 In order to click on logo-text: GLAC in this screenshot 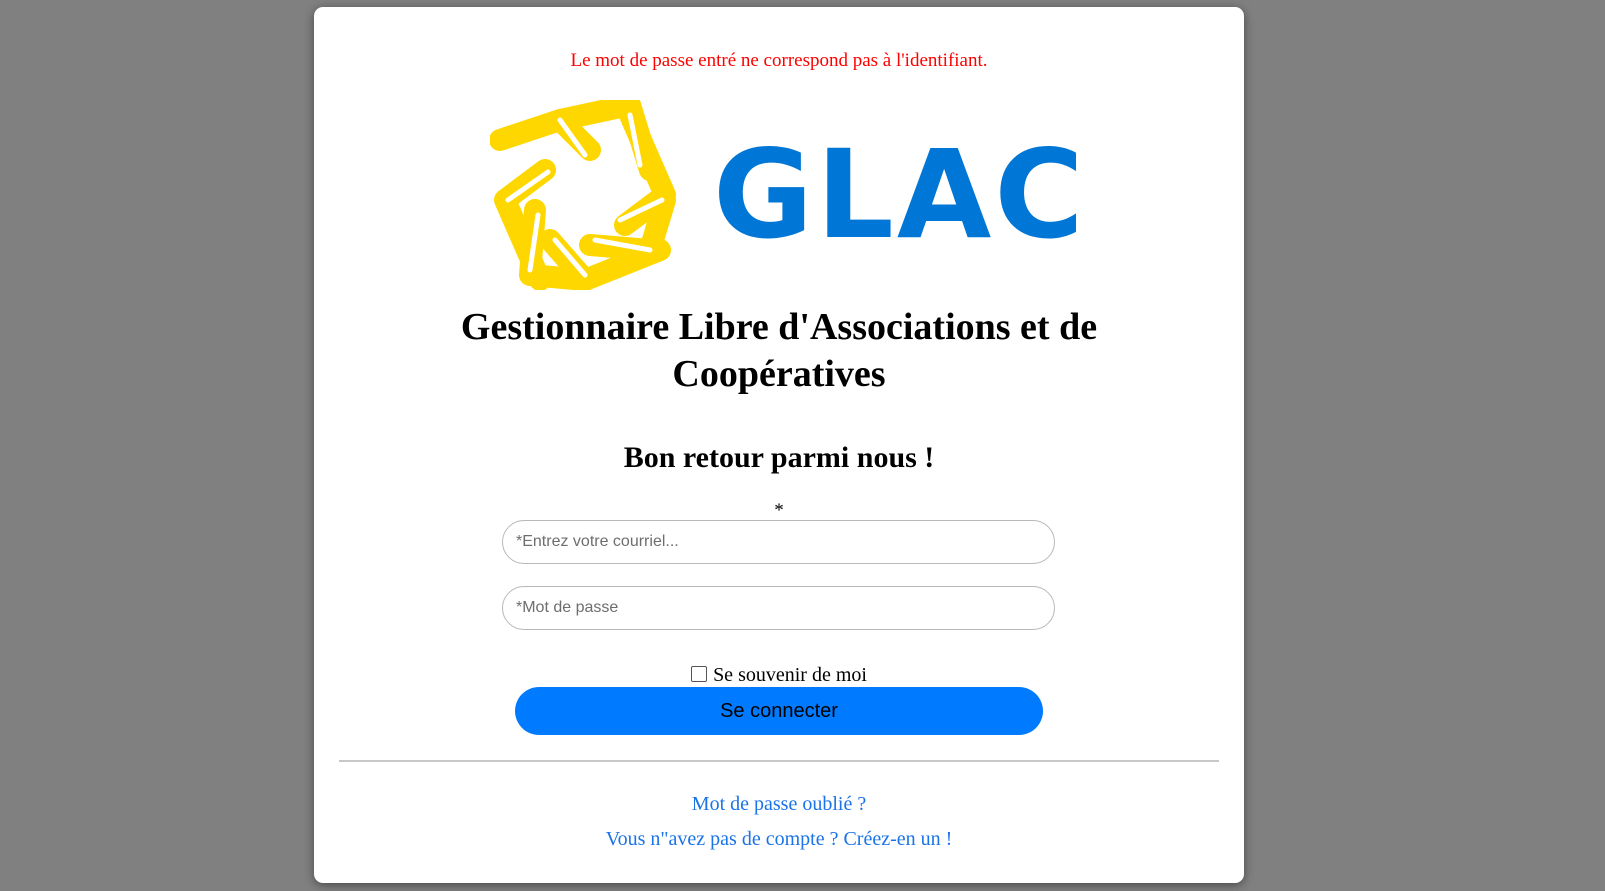, I will do `click(900, 195)`.